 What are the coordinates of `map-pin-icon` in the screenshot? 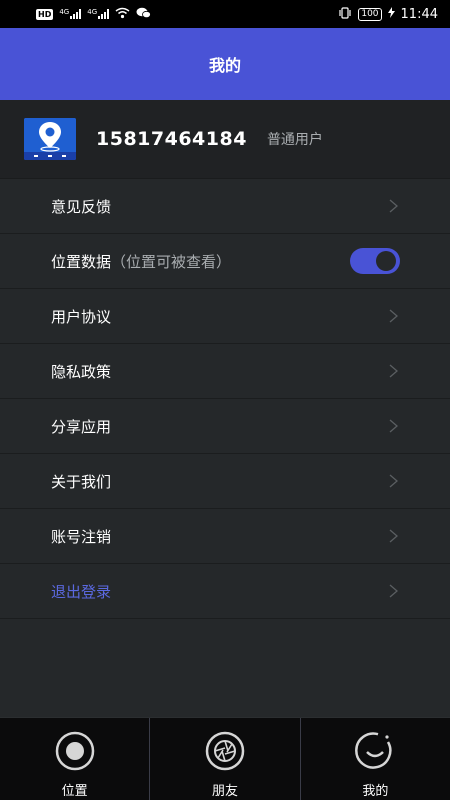 It's located at (50, 139).